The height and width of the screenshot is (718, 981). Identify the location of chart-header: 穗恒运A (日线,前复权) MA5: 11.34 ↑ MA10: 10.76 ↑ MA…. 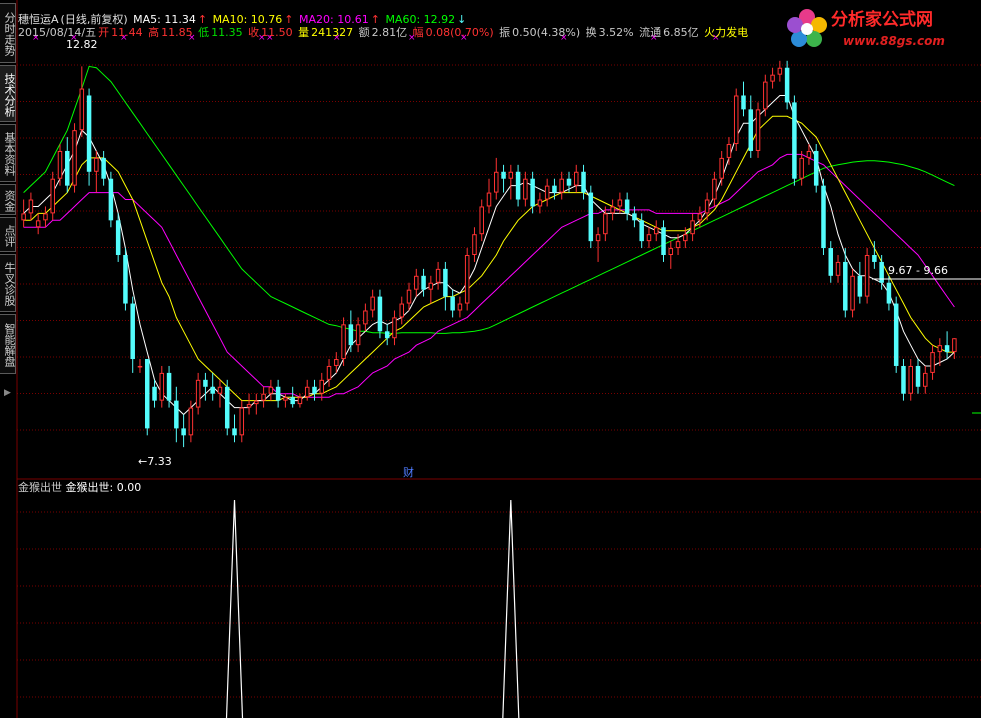
(243, 20).